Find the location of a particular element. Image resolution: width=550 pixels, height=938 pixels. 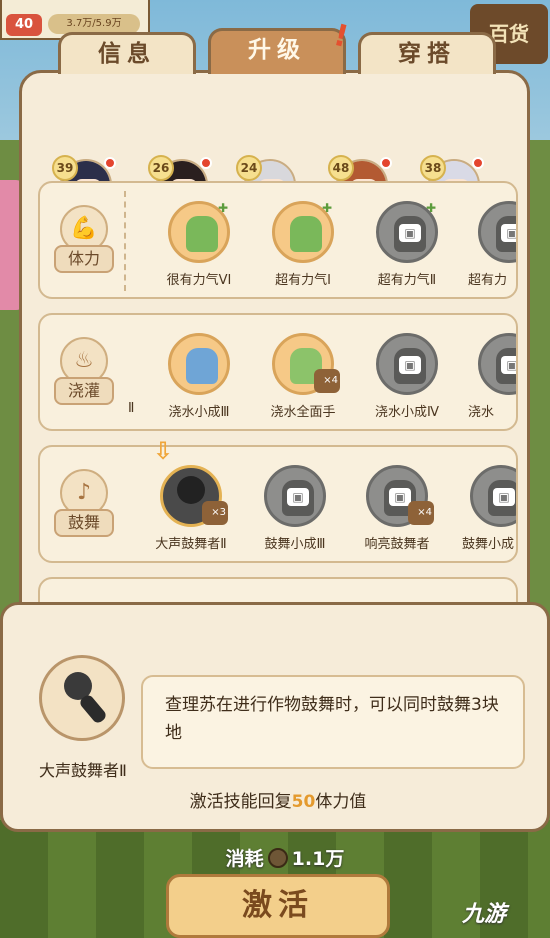

helper-level-badge: 24 is located at coordinates (249, 168).